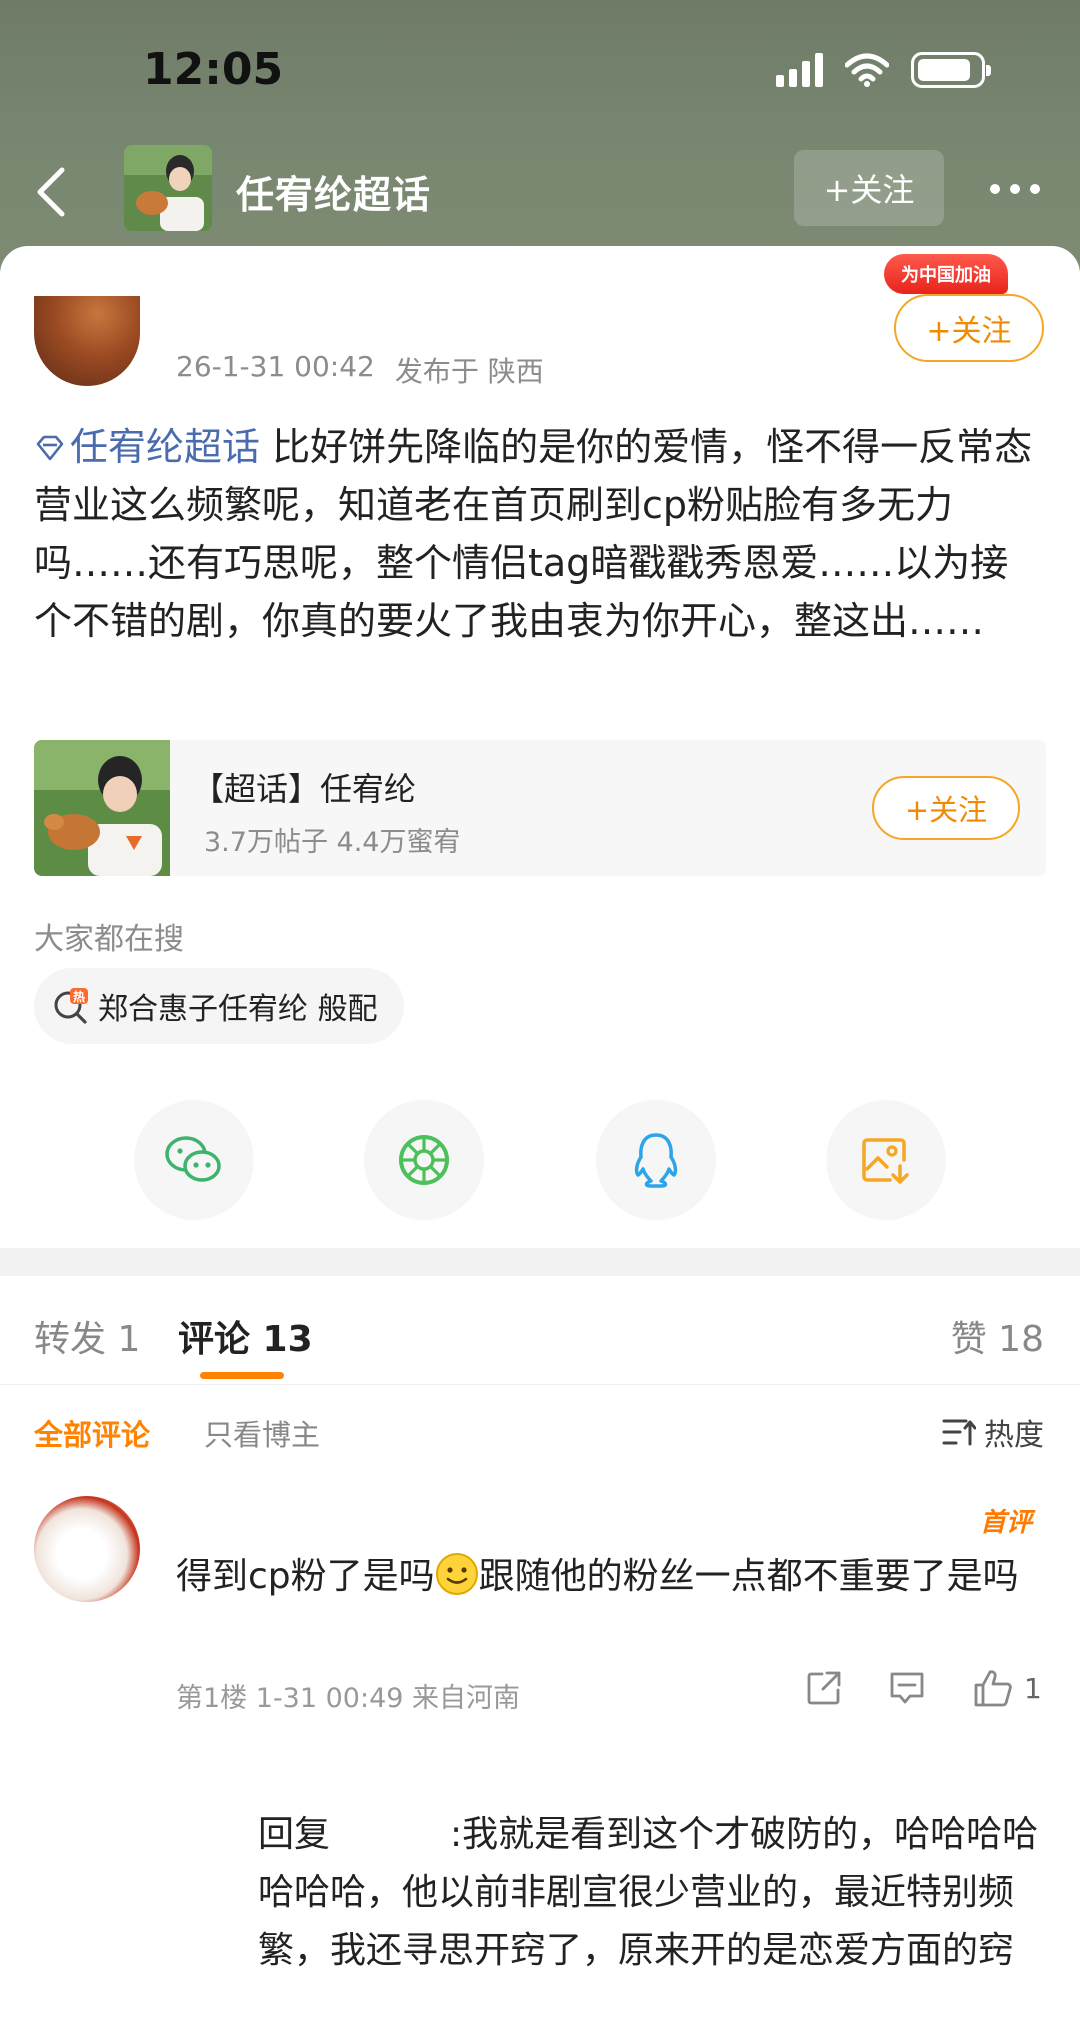 The width and height of the screenshot is (1080, 2018). I want to click on reply-comment-icon, so click(907, 1688).